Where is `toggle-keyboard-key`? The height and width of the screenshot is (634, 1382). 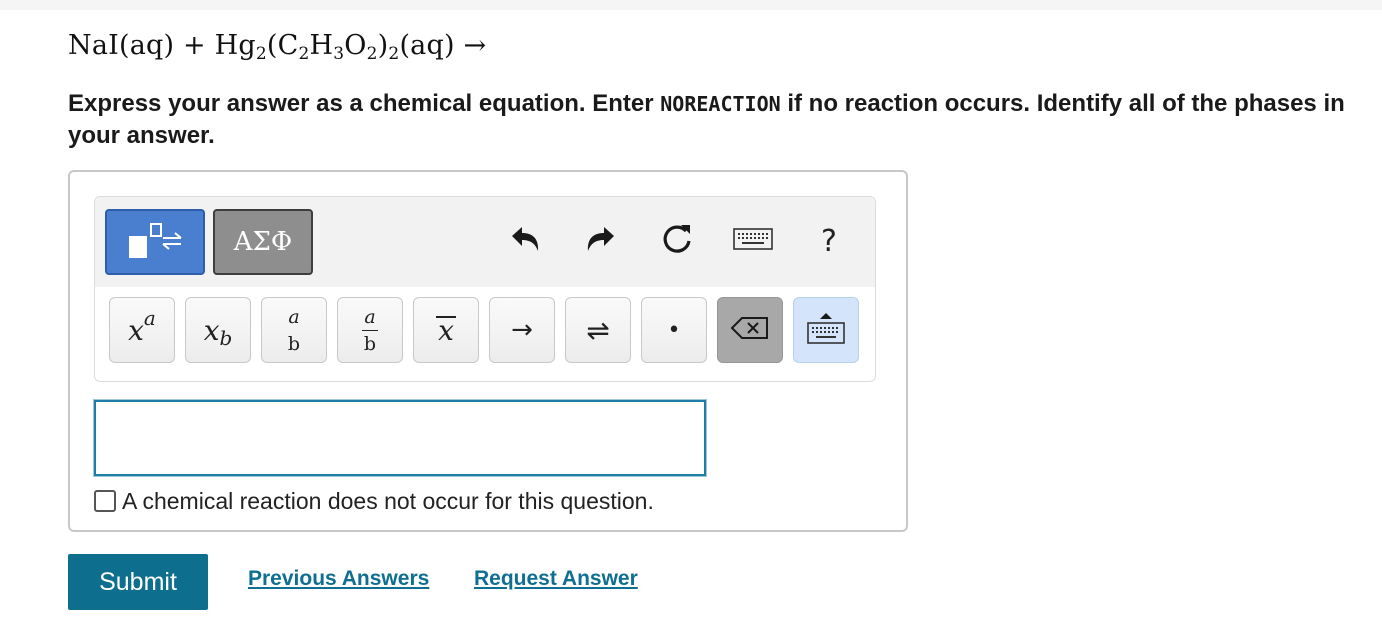 toggle-keyboard-key is located at coordinates (826, 330).